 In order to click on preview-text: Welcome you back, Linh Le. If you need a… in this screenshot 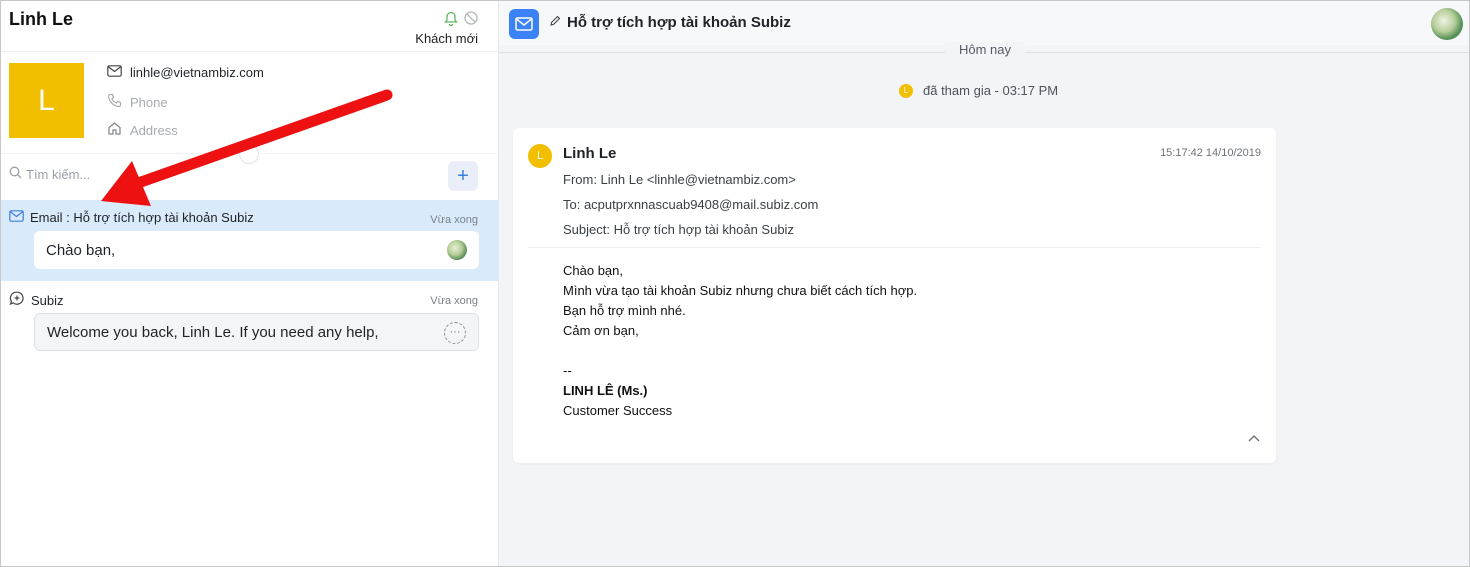, I will do `click(213, 332)`.